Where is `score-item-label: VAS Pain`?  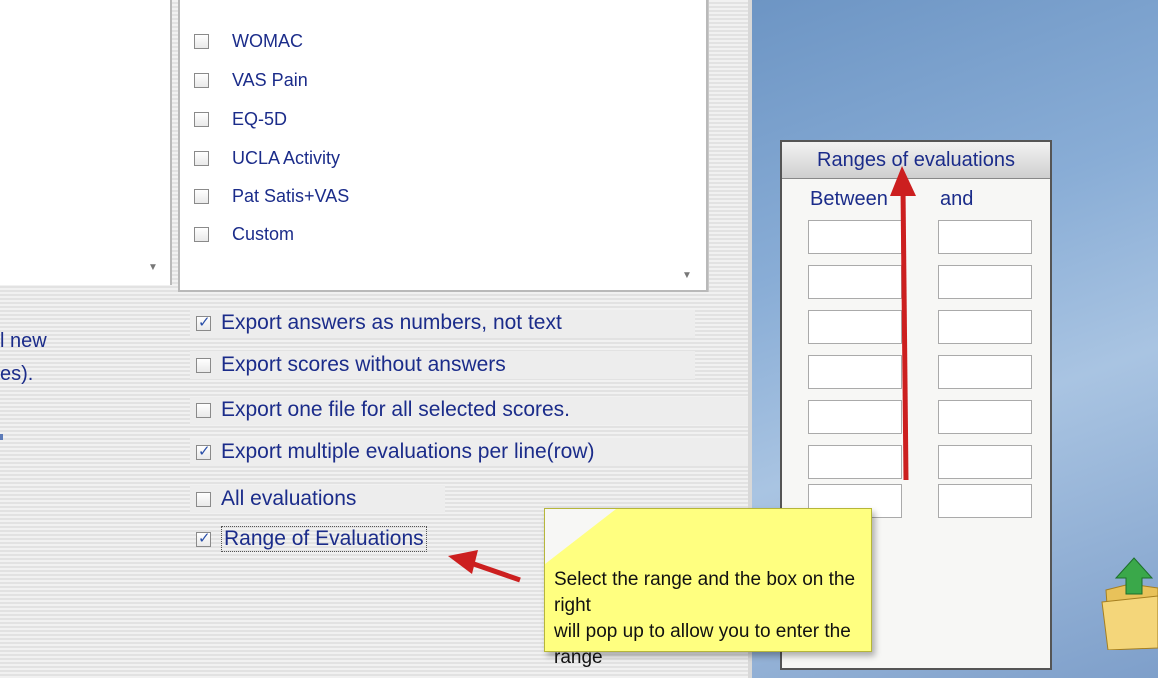
score-item-label: VAS Pain is located at coordinates (270, 80).